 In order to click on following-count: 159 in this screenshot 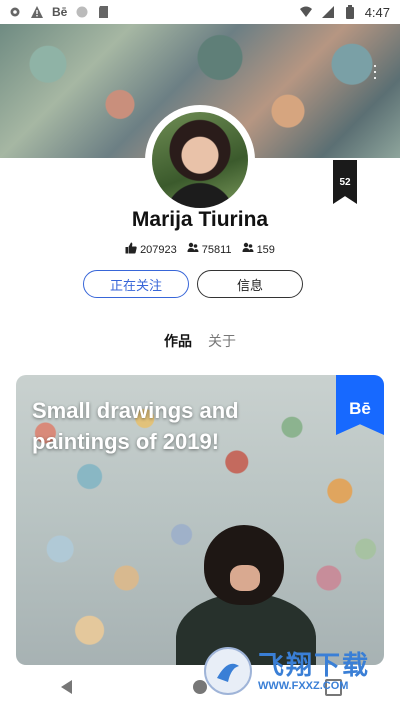, I will do `click(265, 249)`.